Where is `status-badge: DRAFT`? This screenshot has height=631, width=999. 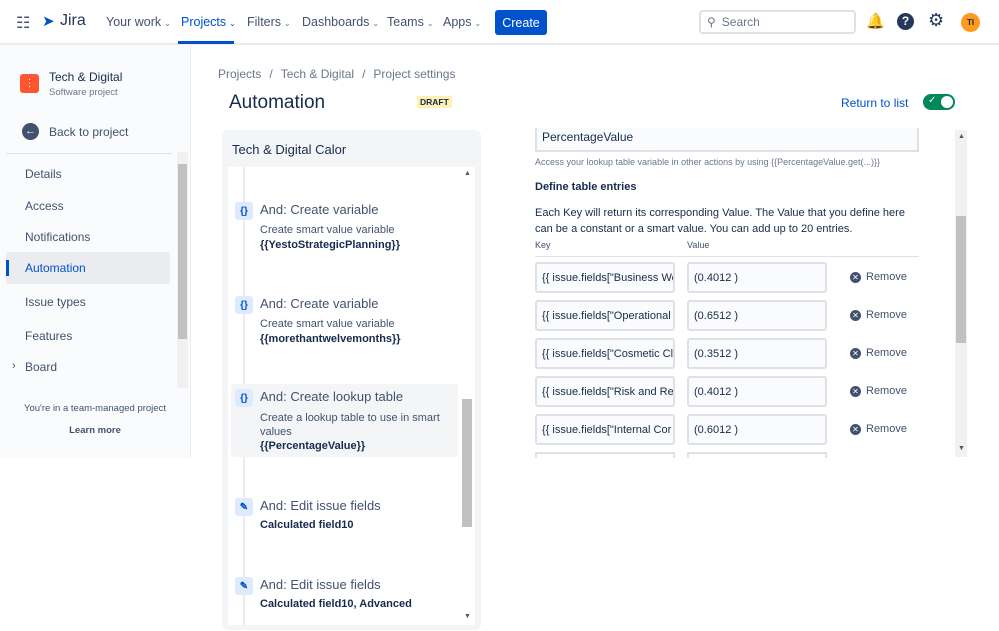 status-badge: DRAFT is located at coordinates (434, 102).